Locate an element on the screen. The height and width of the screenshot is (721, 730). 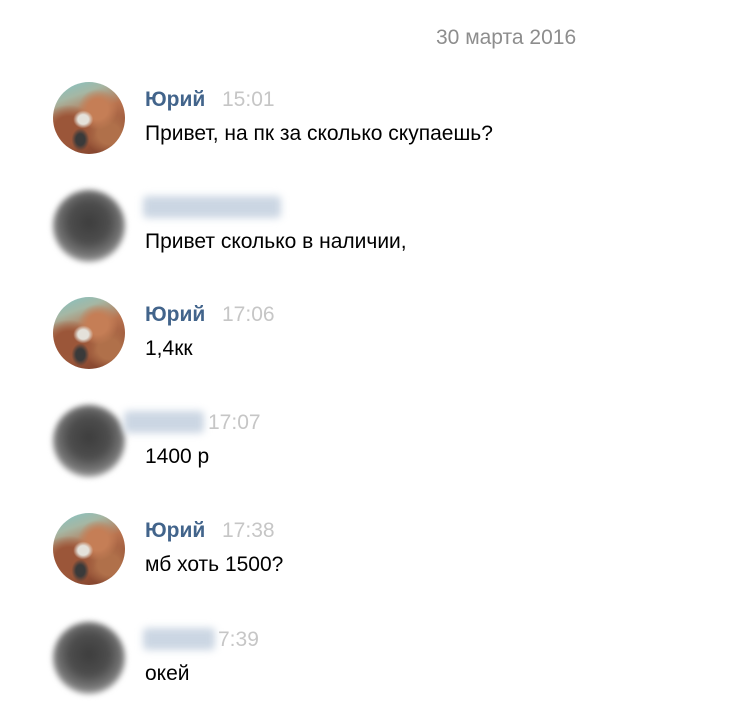
message-time: 17:06 is located at coordinates (248, 314).